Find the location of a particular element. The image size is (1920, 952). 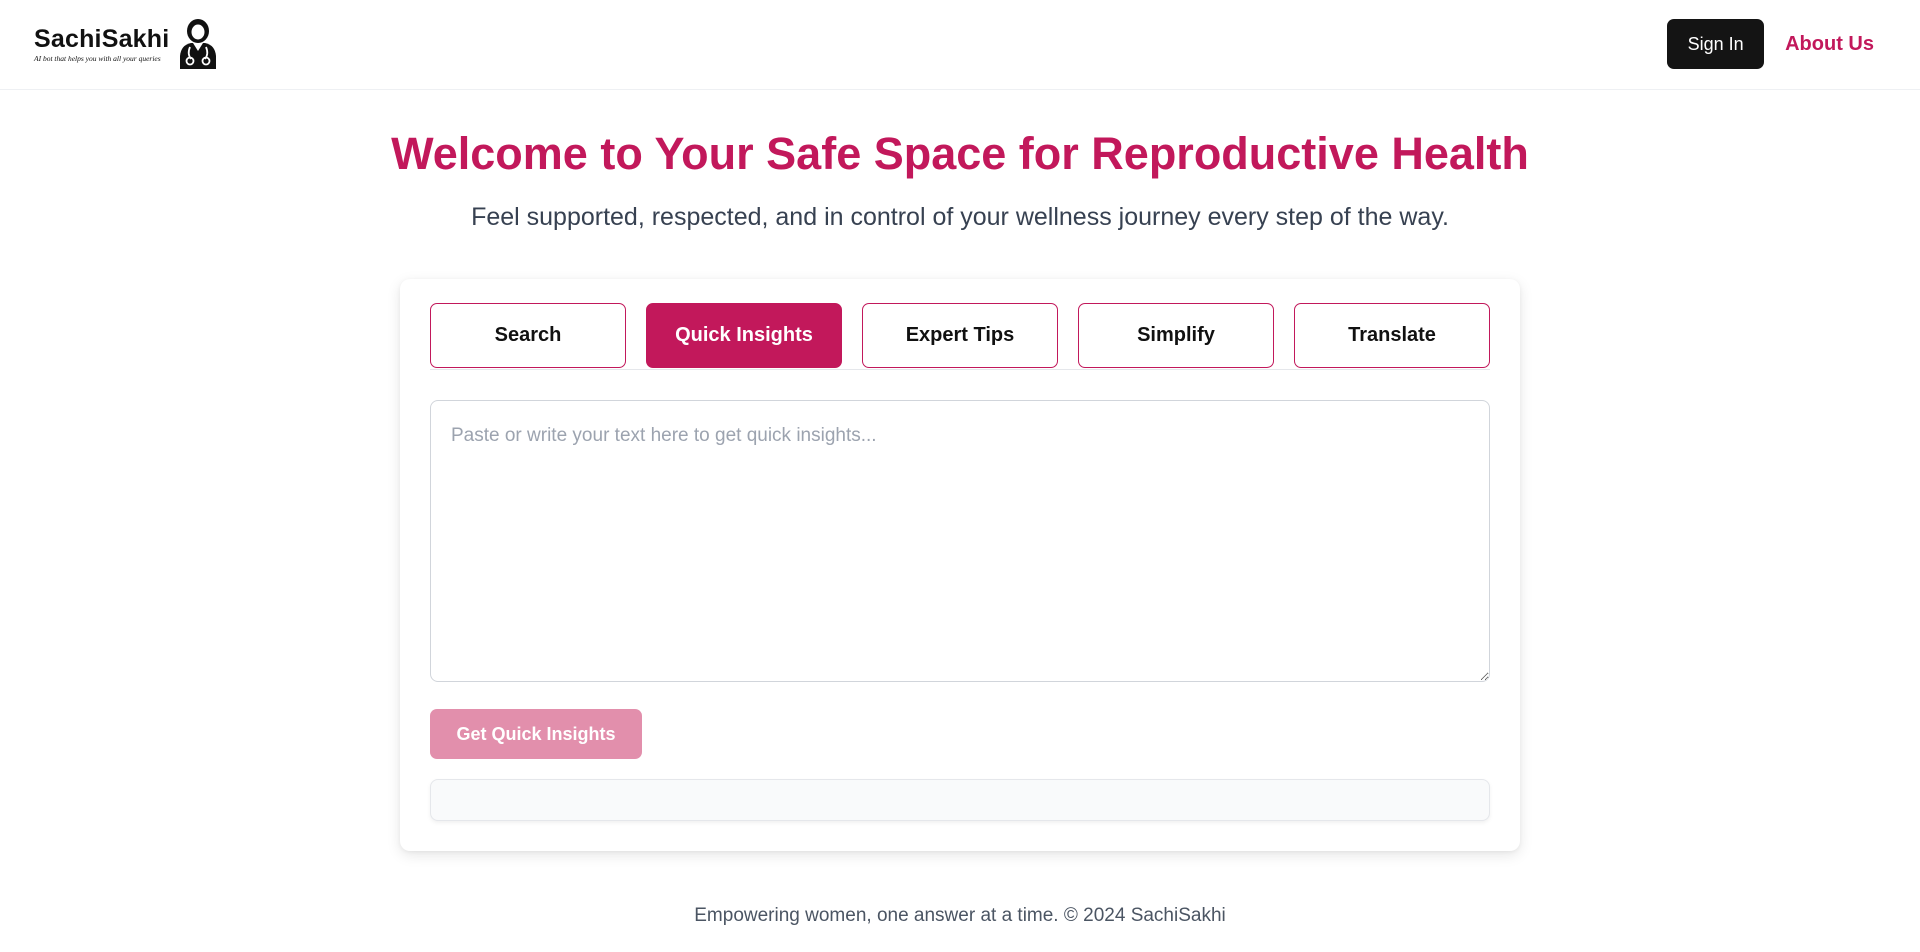

tab-quick-insights: Quick Insights is located at coordinates (744, 335).